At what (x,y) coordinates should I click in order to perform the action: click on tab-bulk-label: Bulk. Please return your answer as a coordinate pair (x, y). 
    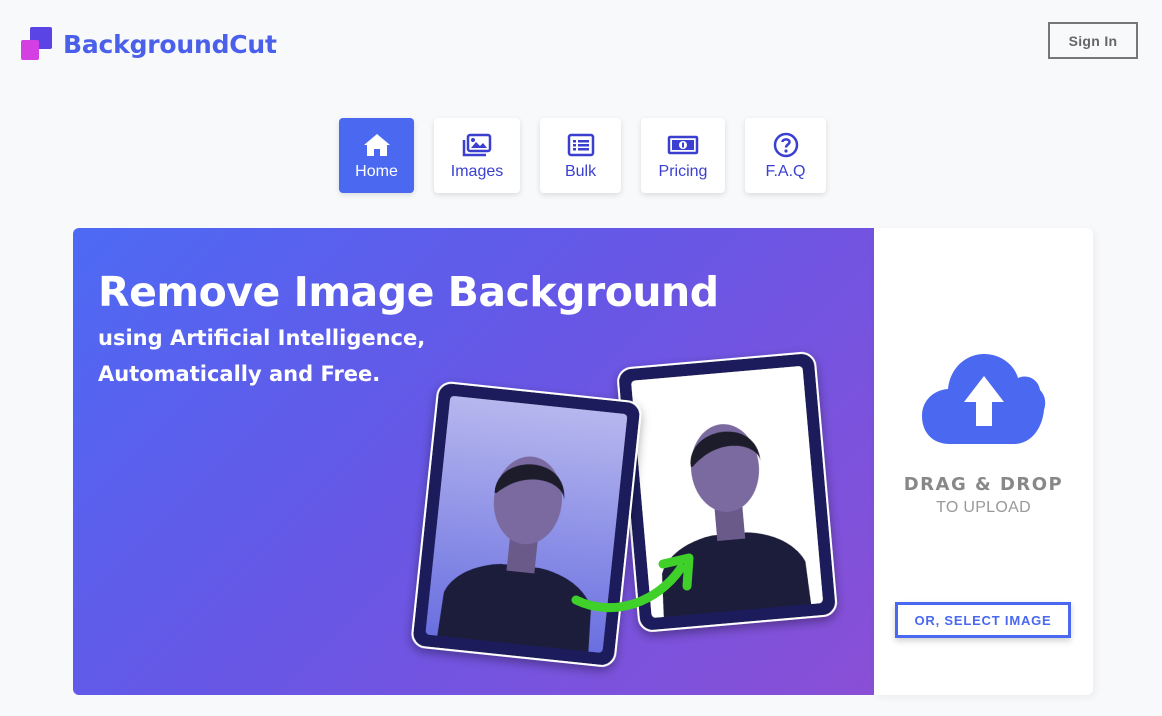
    Looking at the image, I should click on (580, 171).